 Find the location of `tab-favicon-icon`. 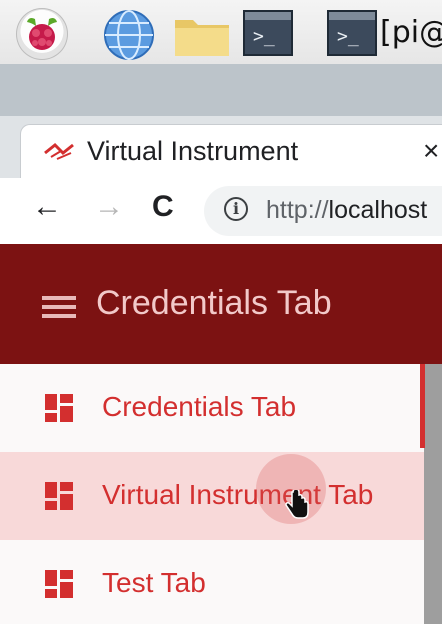

tab-favicon-icon is located at coordinates (59, 151).